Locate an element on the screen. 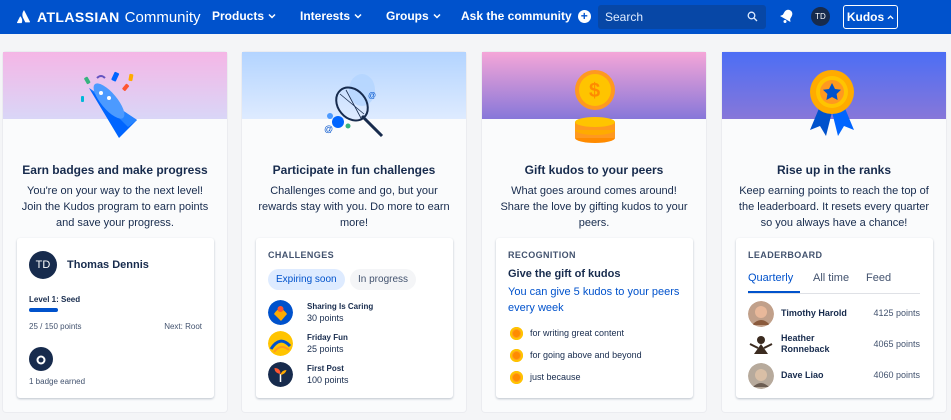  tab-all-time: All time is located at coordinates (831, 278).